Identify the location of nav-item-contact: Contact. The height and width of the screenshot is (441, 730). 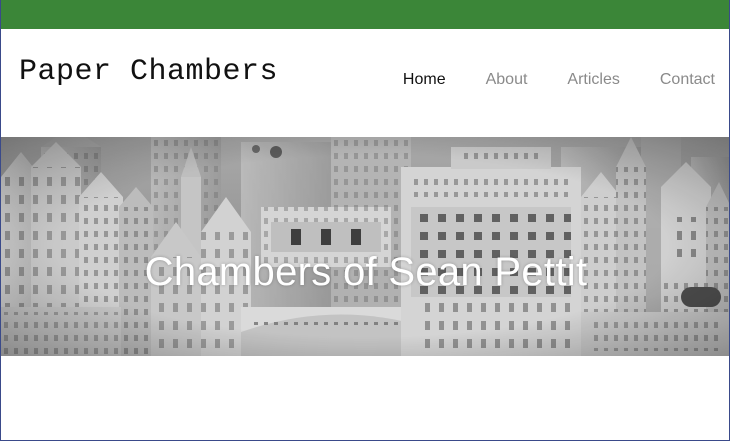
(687, 80).